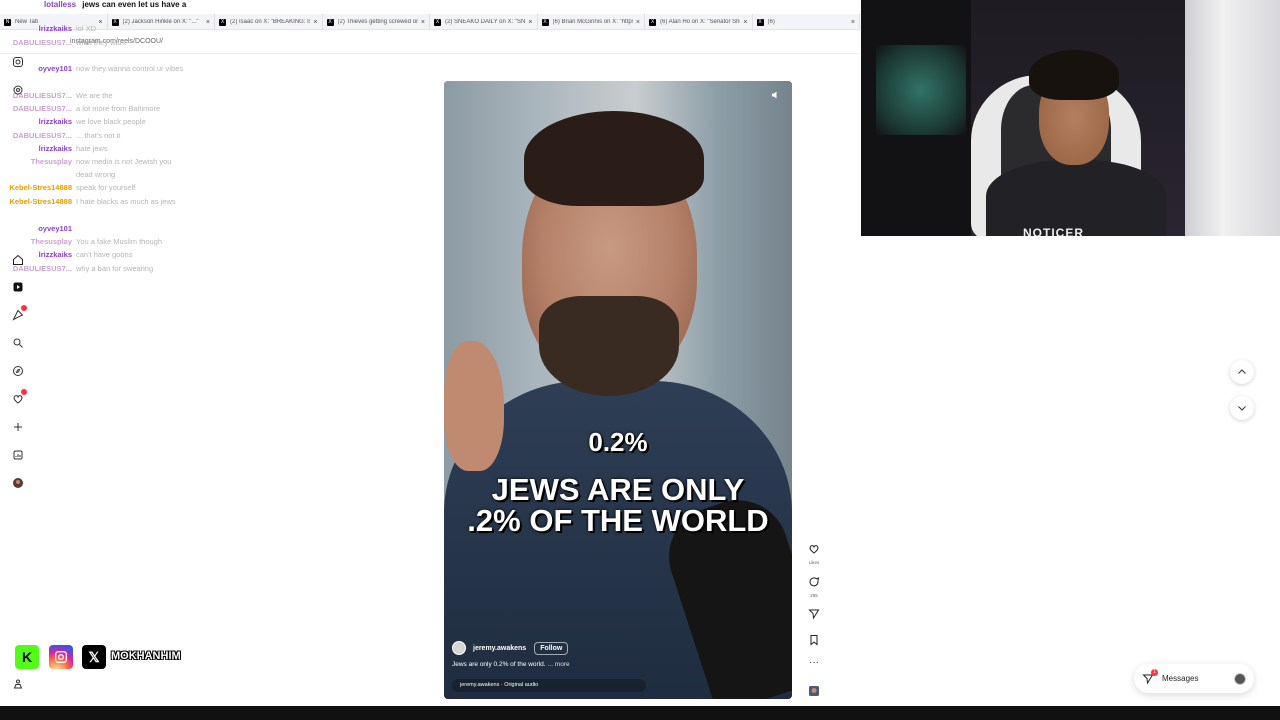  I want to click on browser-tab: X (6) ×, so click(806, 22).